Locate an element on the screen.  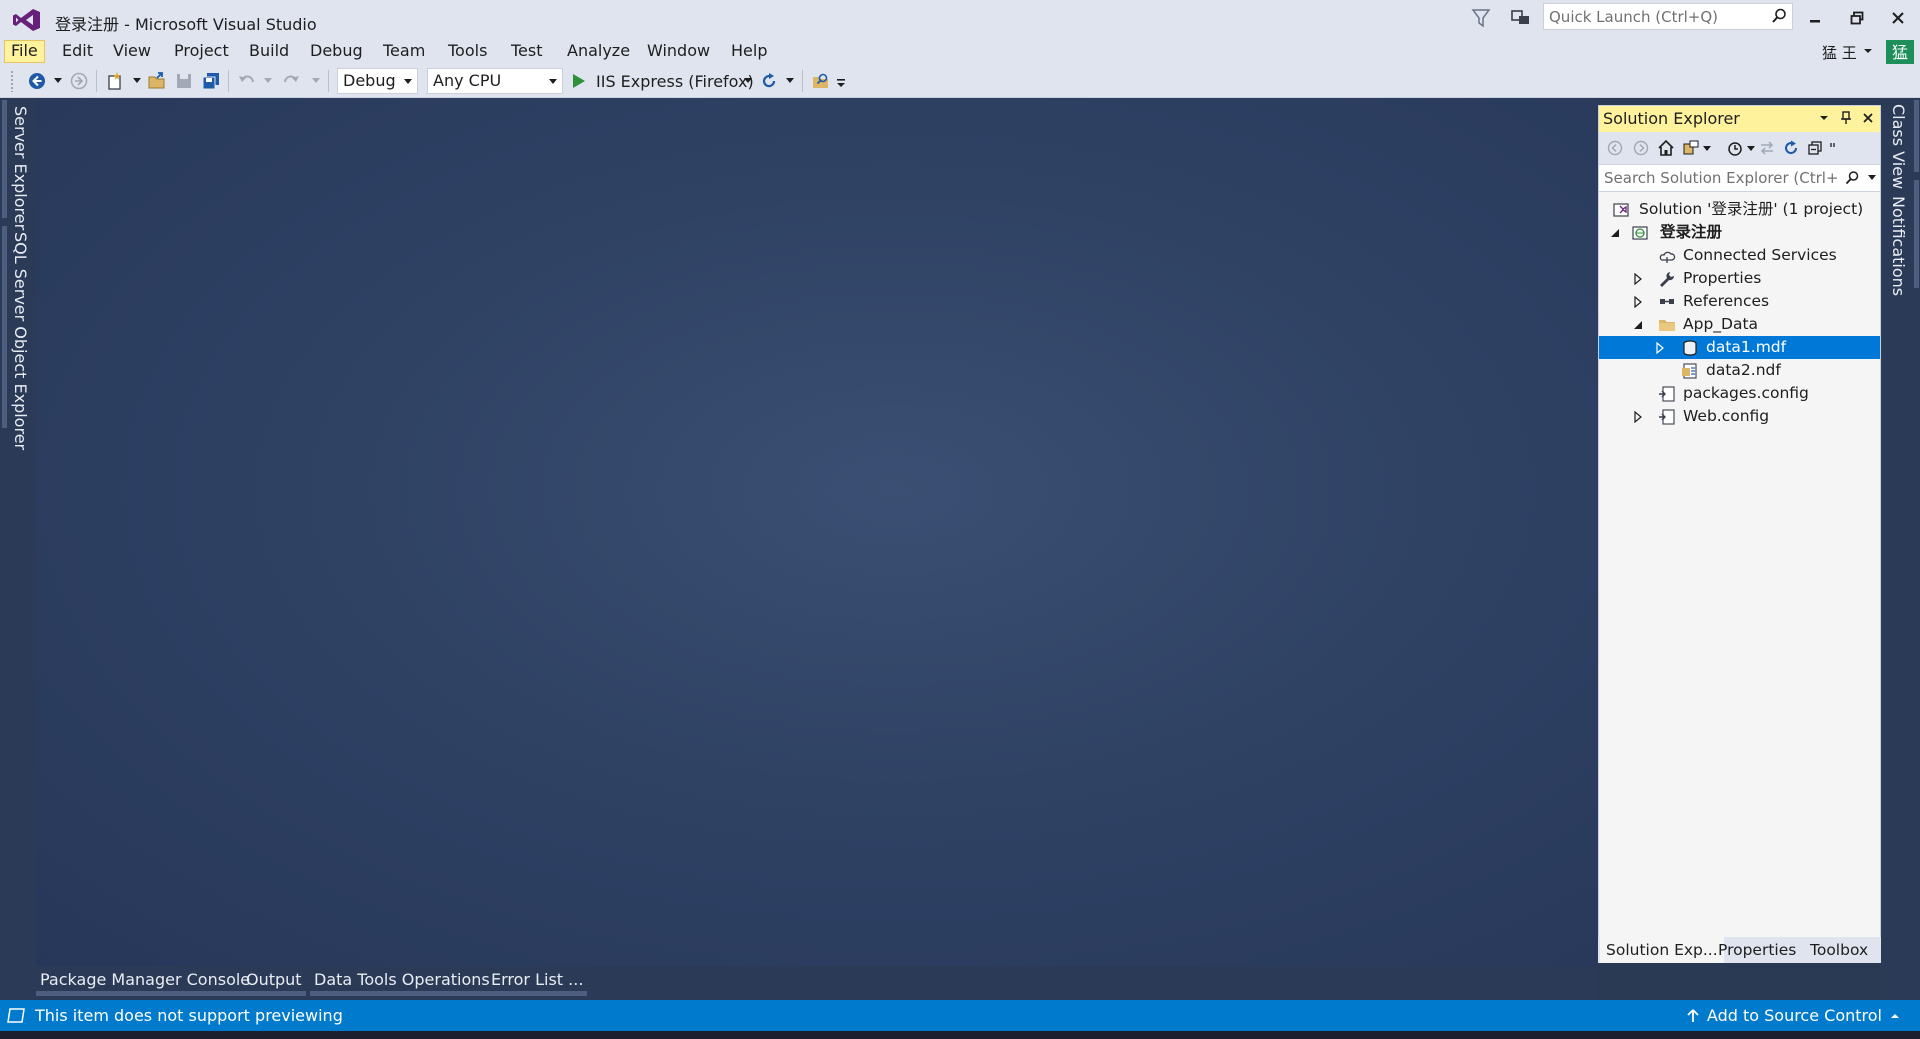
tree-item-references: References is located at coordinates (1739, 301).